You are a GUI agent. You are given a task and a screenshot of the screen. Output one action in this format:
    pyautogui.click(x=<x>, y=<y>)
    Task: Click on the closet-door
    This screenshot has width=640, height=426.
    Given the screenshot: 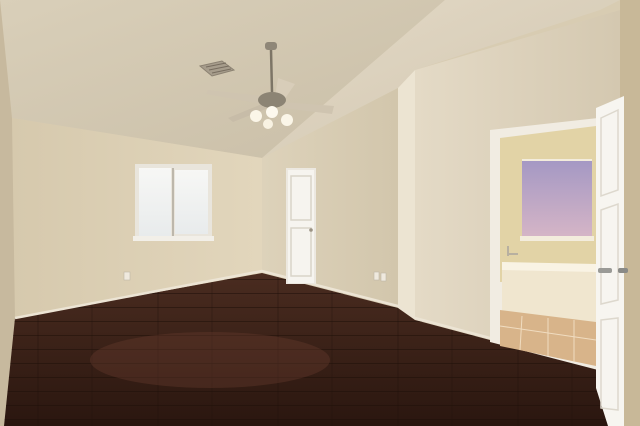 What is the action you would take?
    pyautogui.click(x=301, y=226)
    